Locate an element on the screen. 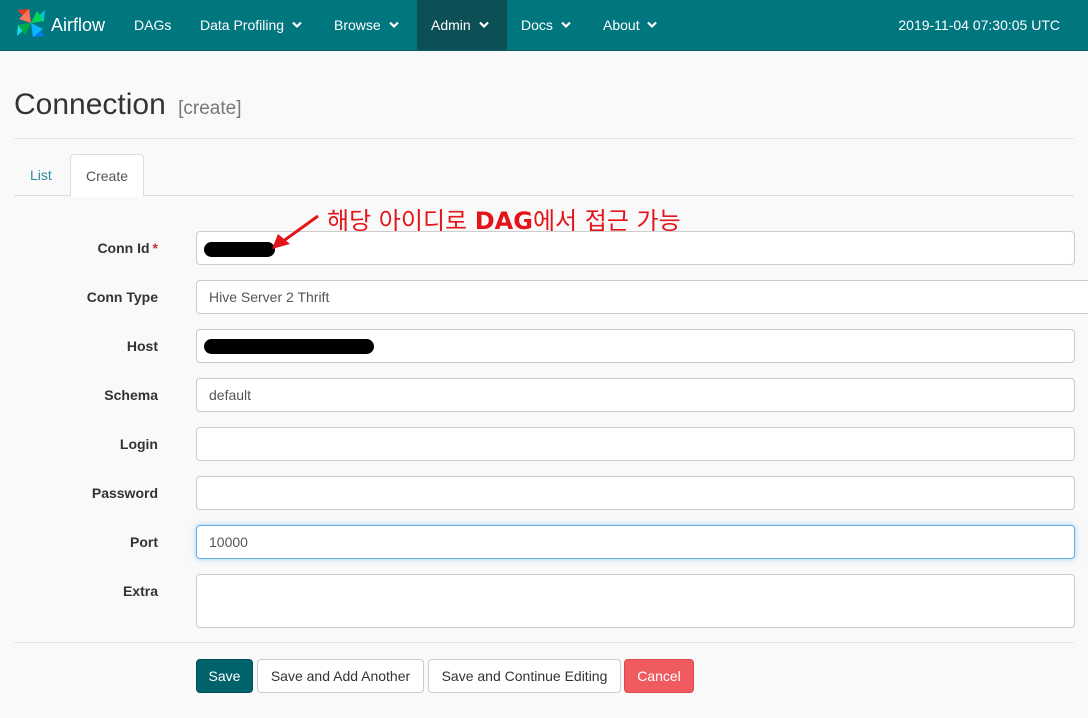 This screenshot has width=1088, height=718. extra-label: Extra is located at coordinates (140, 591).